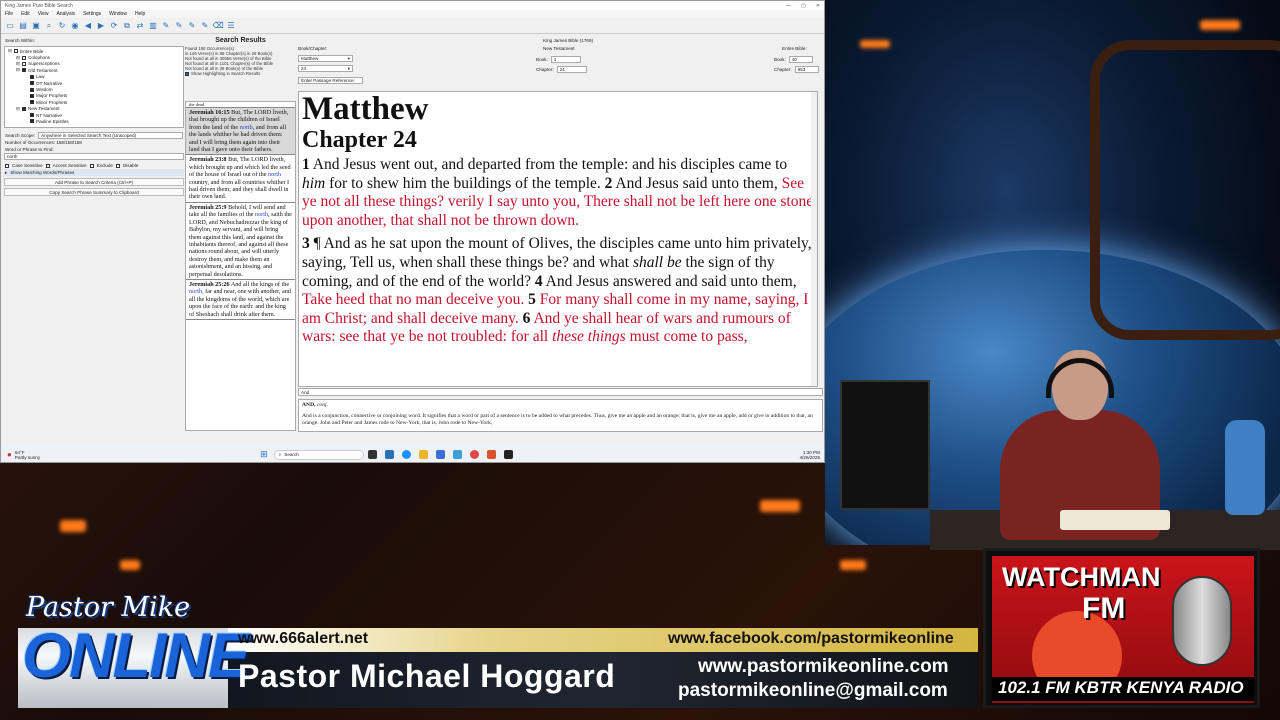  I want to click on highlighter-icon-3: ✎, so click(192, 26).